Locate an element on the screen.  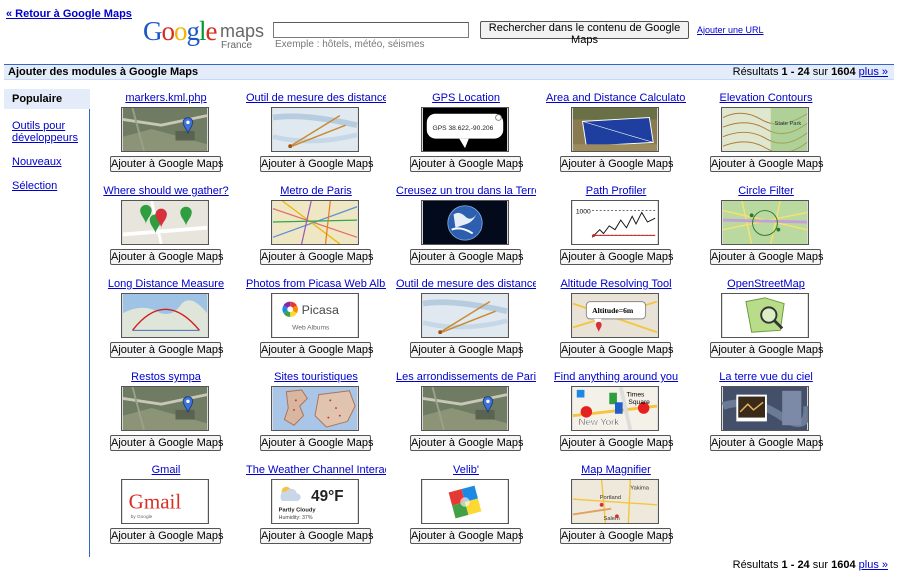
module-title-link: Photos from Picasa Web Albums is located at coordinates (316, 284).